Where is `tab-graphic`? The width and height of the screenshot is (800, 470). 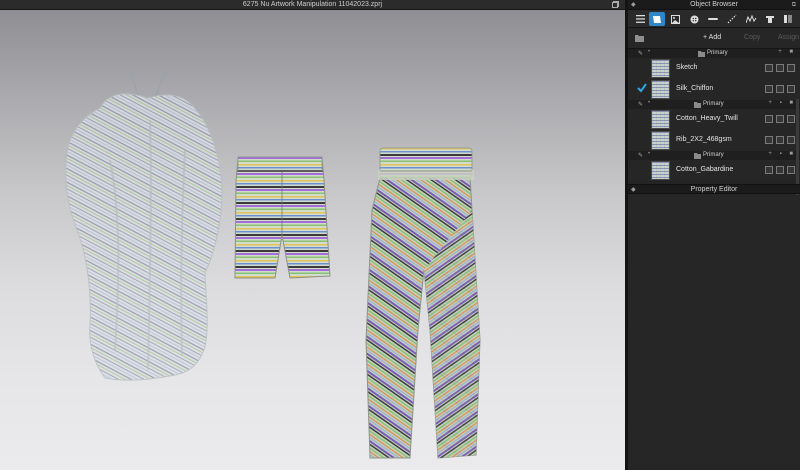 tab-graphic is located at coordinates (675, 19).